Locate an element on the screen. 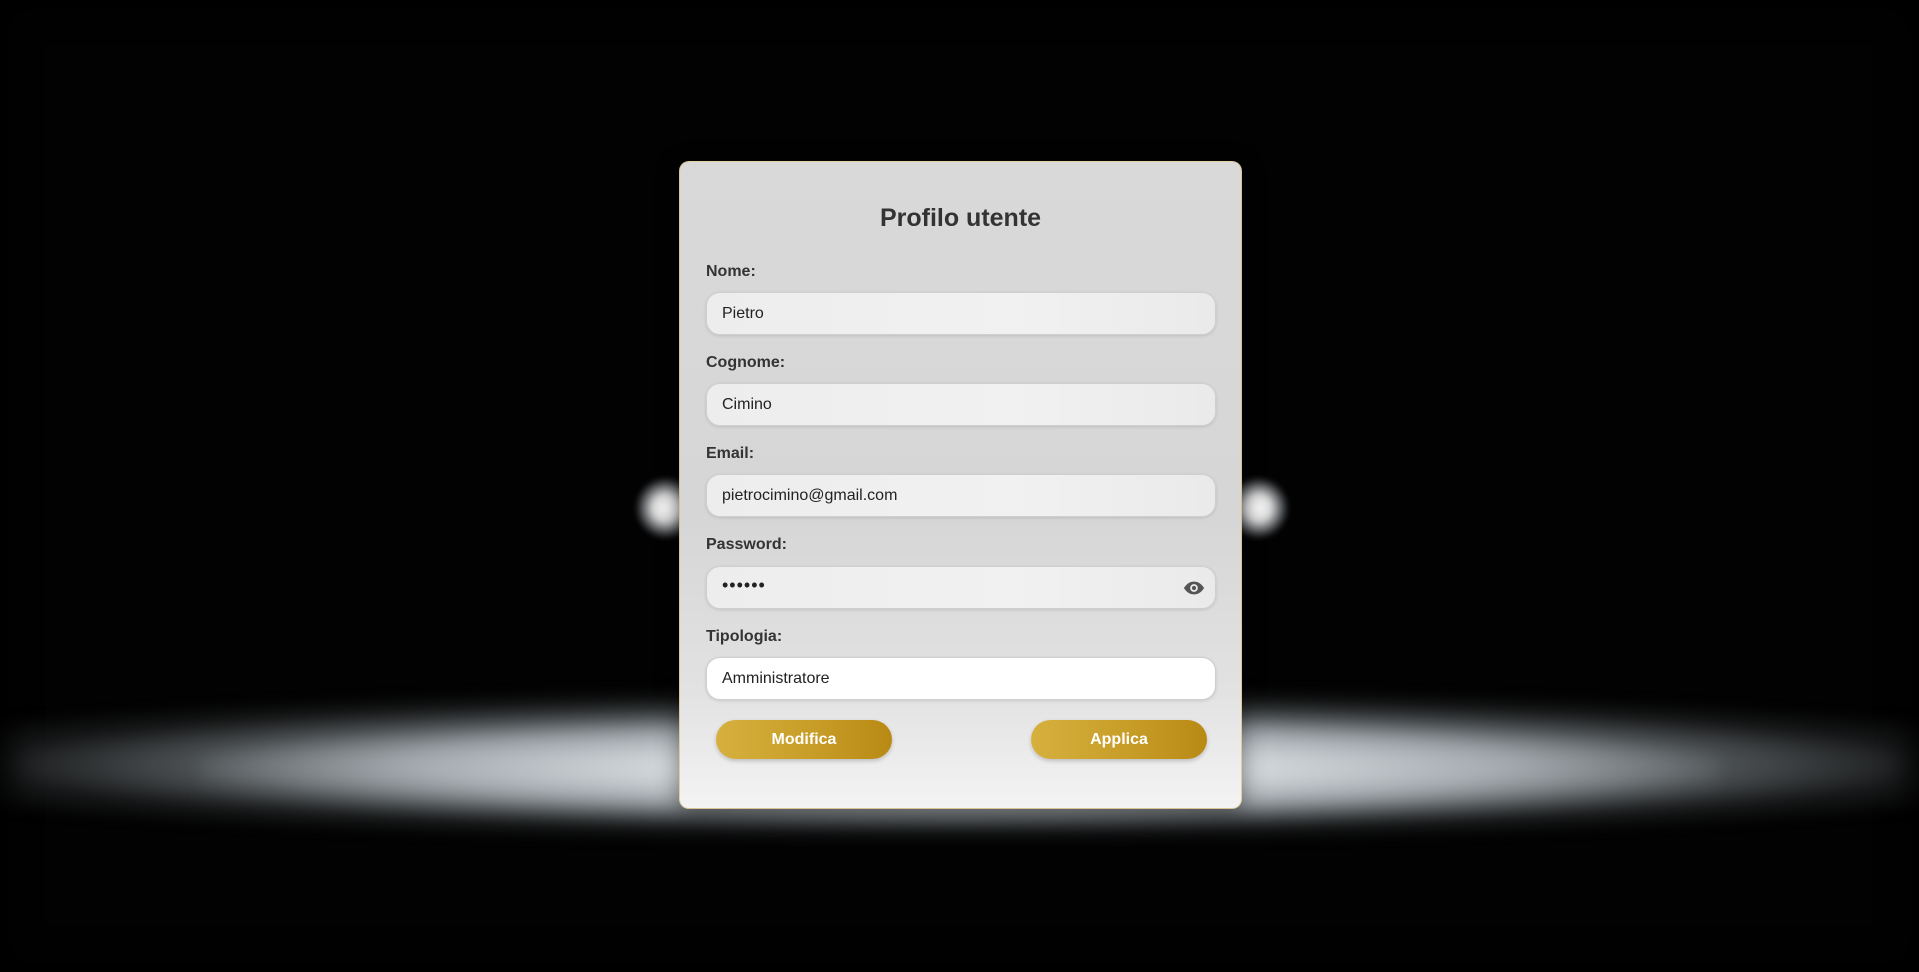 The image size is (1919, 972). email-label: Email: is located at coordinates (730, 453).